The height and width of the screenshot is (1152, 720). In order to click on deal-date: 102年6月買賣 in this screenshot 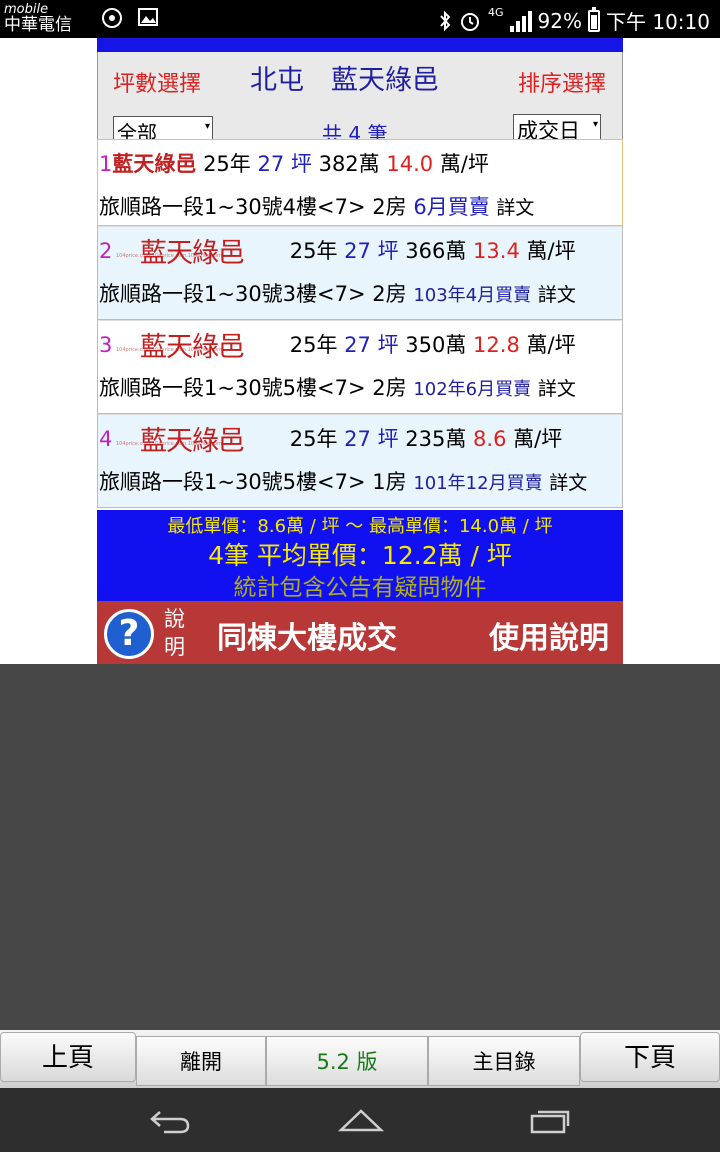, I will do `click(472, 389)`.